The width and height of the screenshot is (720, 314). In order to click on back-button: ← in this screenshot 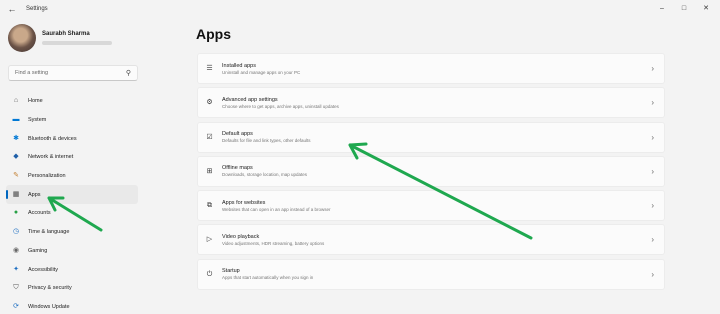, I will do `click(12, 9)`.